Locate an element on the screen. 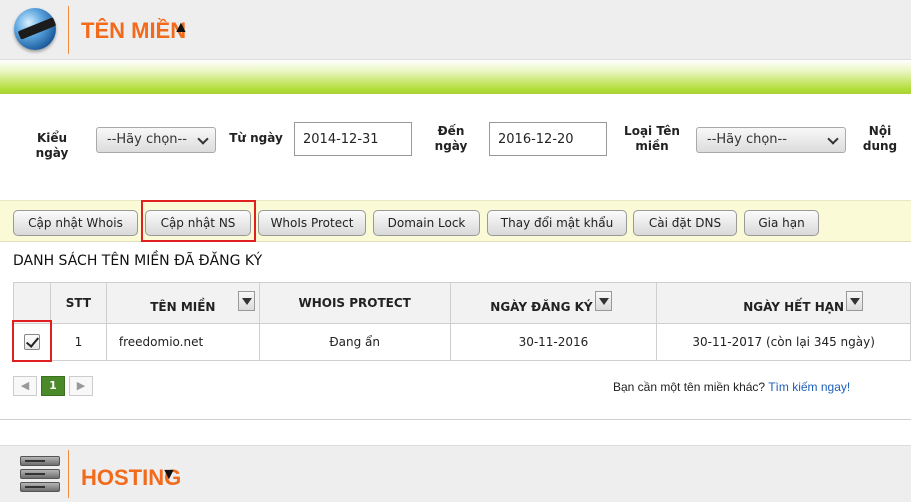 The height and width of the screenshot is (502, 911). date-type-select: --Hãy chọn-- is located at coordinates (156, 140).